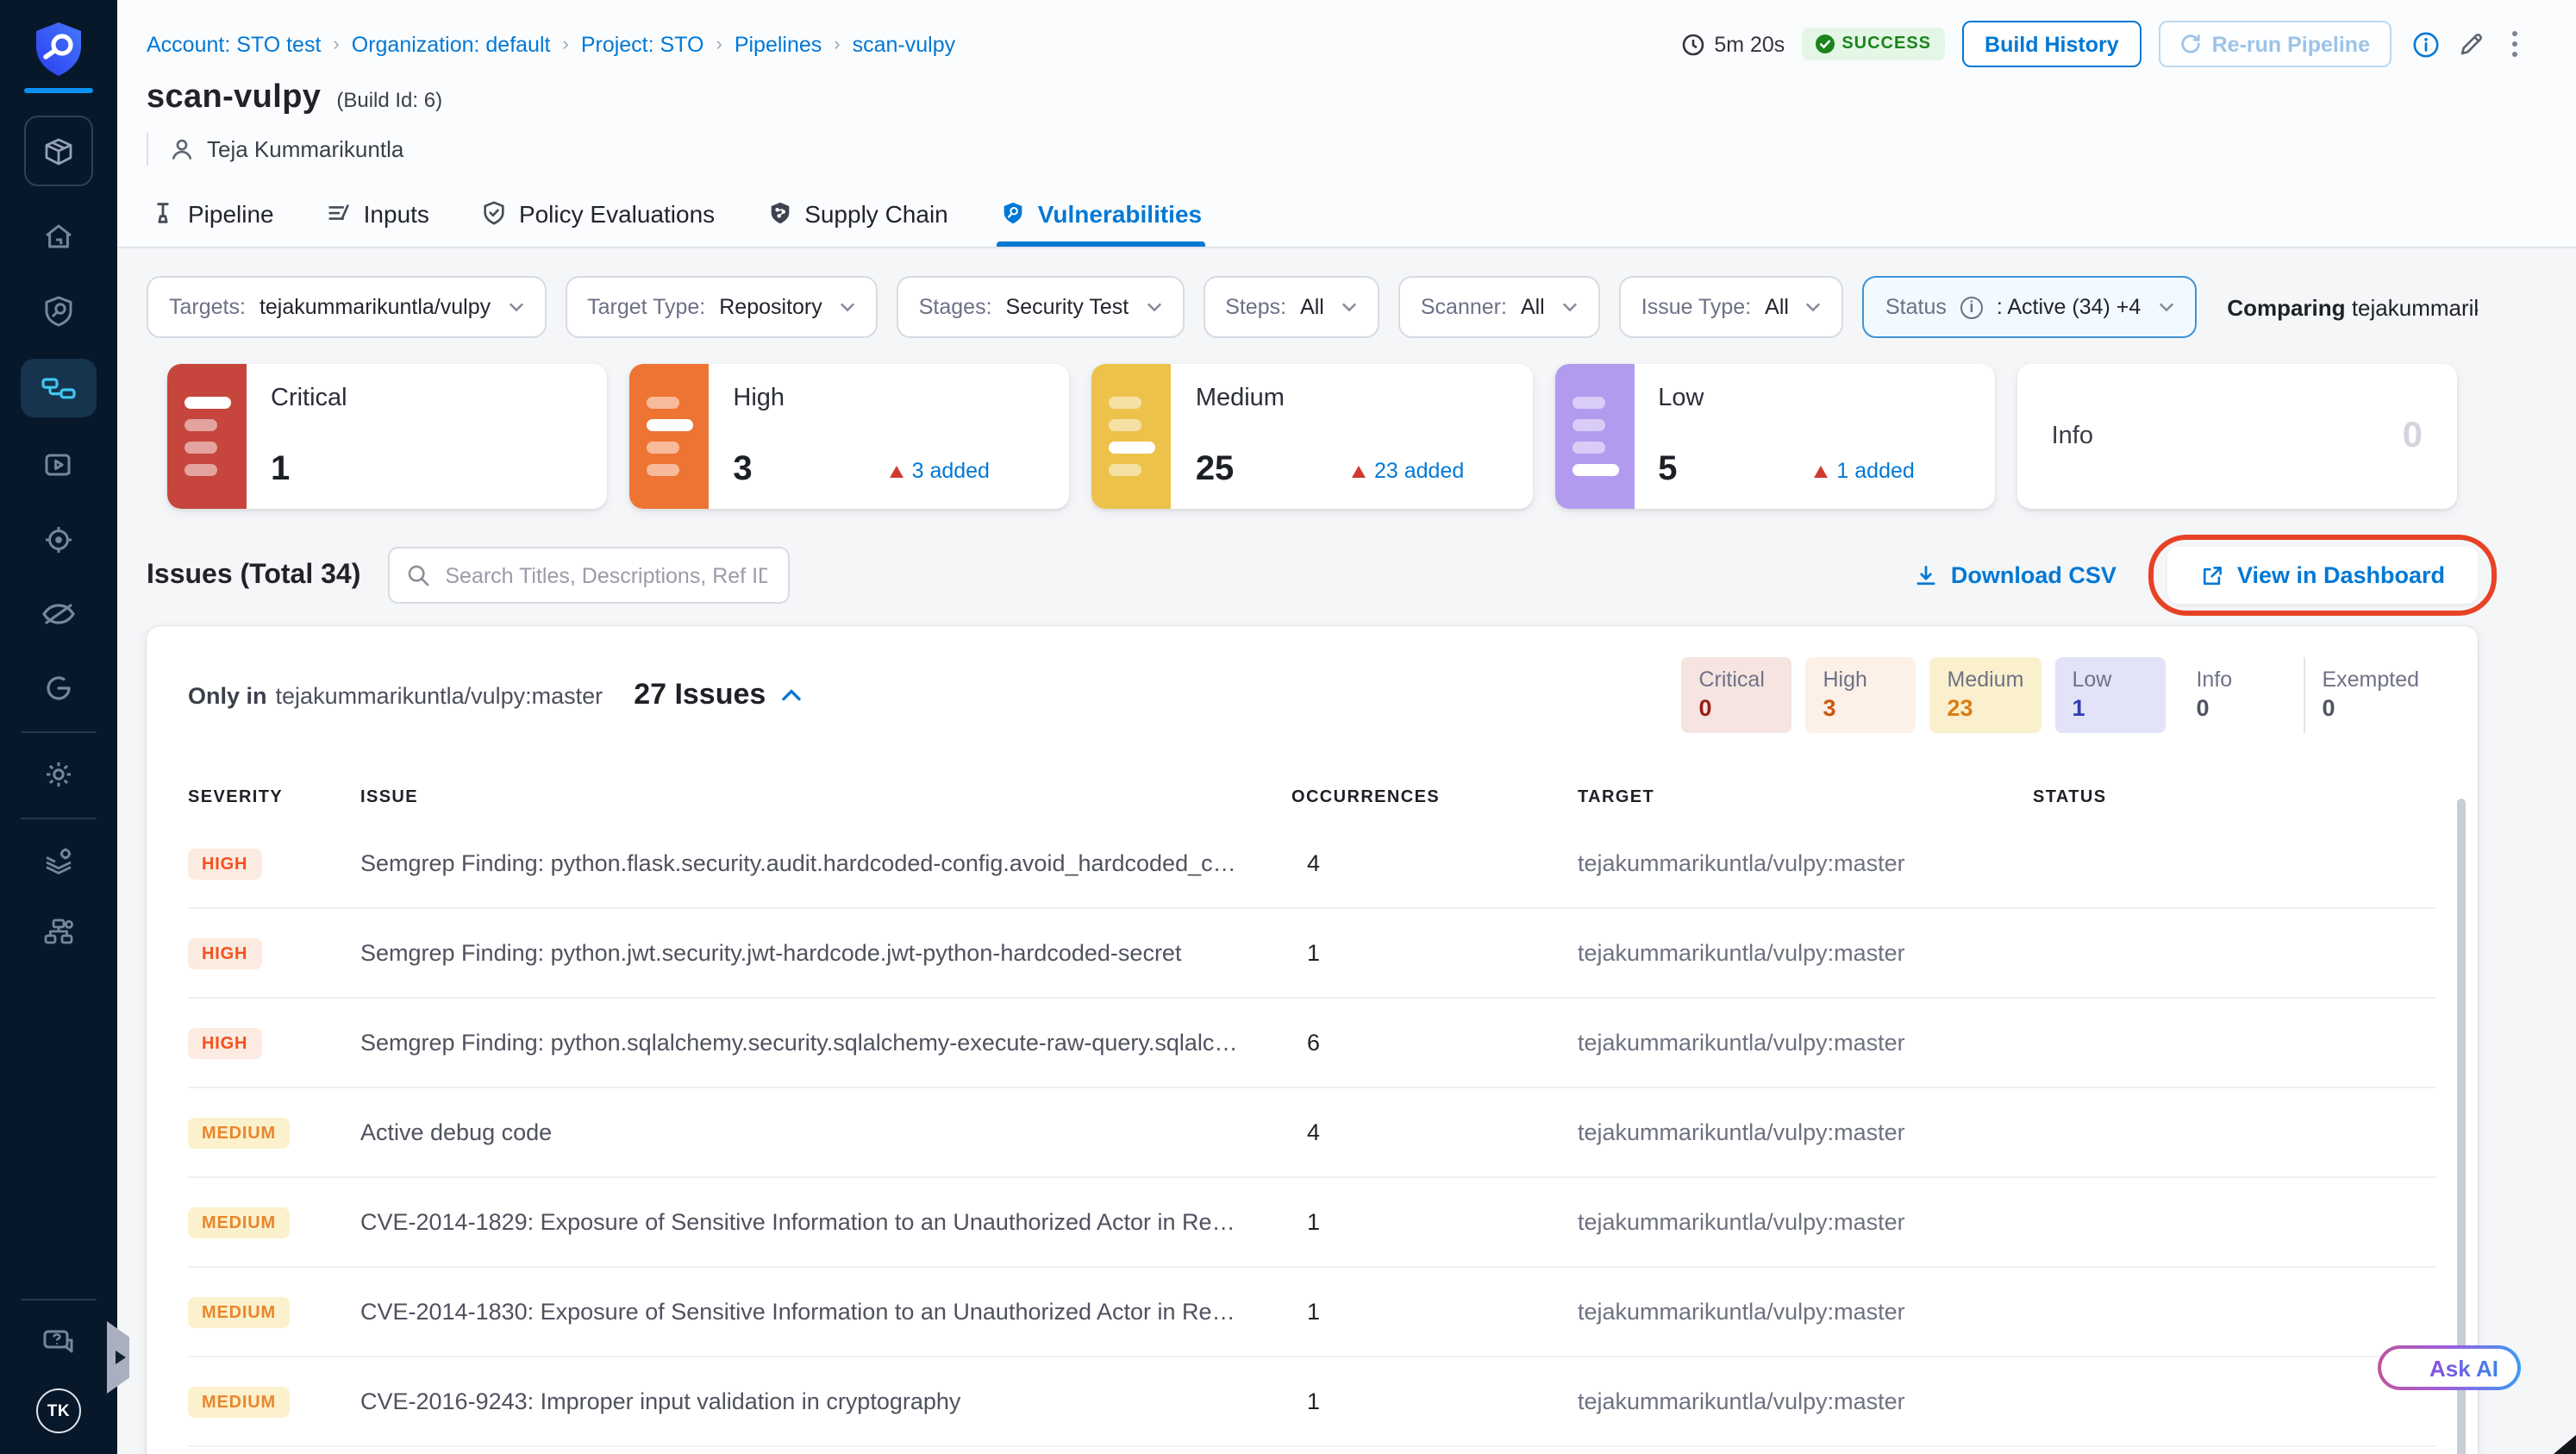 The image size is (2576, 1454). What do you see at coordinates (779, 44) in the screenshot?
I see `breadcrumb-pipelines: Pipelines` at bounding box center [779, 44].